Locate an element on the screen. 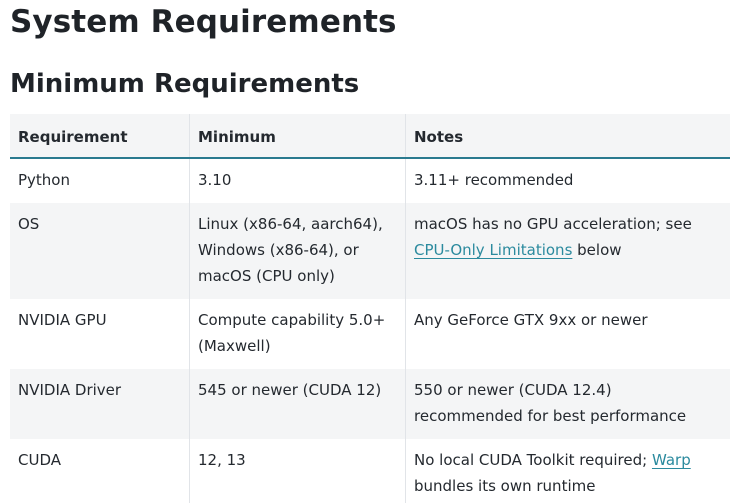 The height and width of the screenshot is (503, 736). notes-text: No local CUDA Toolkit required; is located at coordinates (533, 460).